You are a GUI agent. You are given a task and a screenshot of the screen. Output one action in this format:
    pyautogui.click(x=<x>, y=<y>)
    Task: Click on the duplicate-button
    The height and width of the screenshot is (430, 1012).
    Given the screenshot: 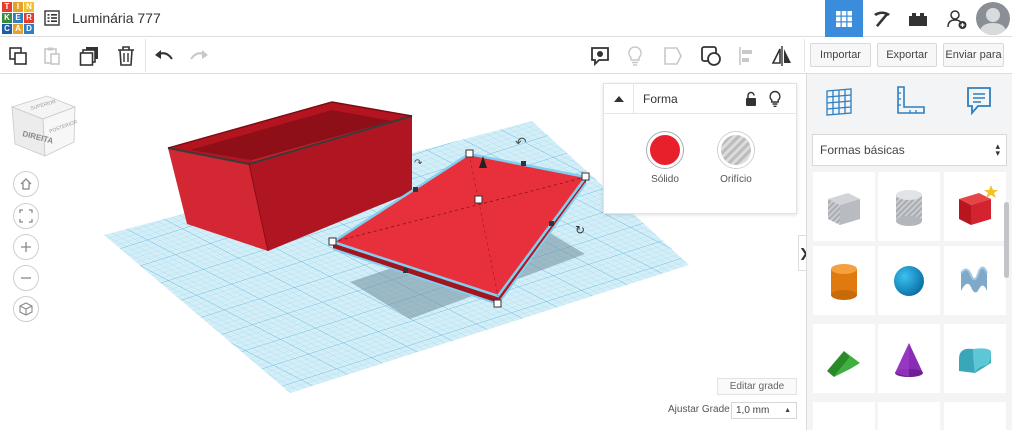 What is the action you would take?
    pyautogui.click(x=90, y=56)
    